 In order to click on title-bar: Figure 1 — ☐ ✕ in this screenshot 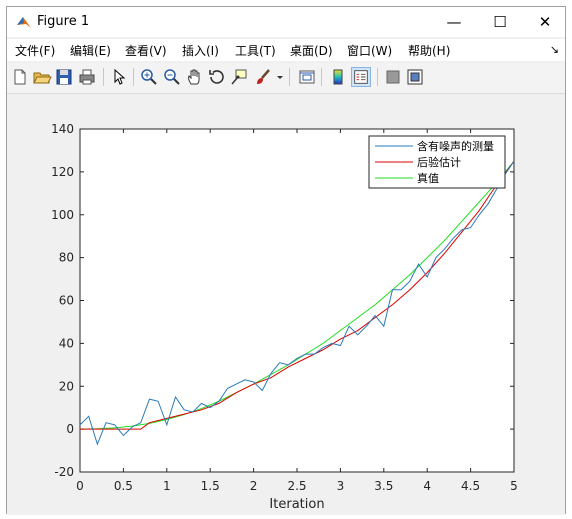, I will do `click(286, 22)`.